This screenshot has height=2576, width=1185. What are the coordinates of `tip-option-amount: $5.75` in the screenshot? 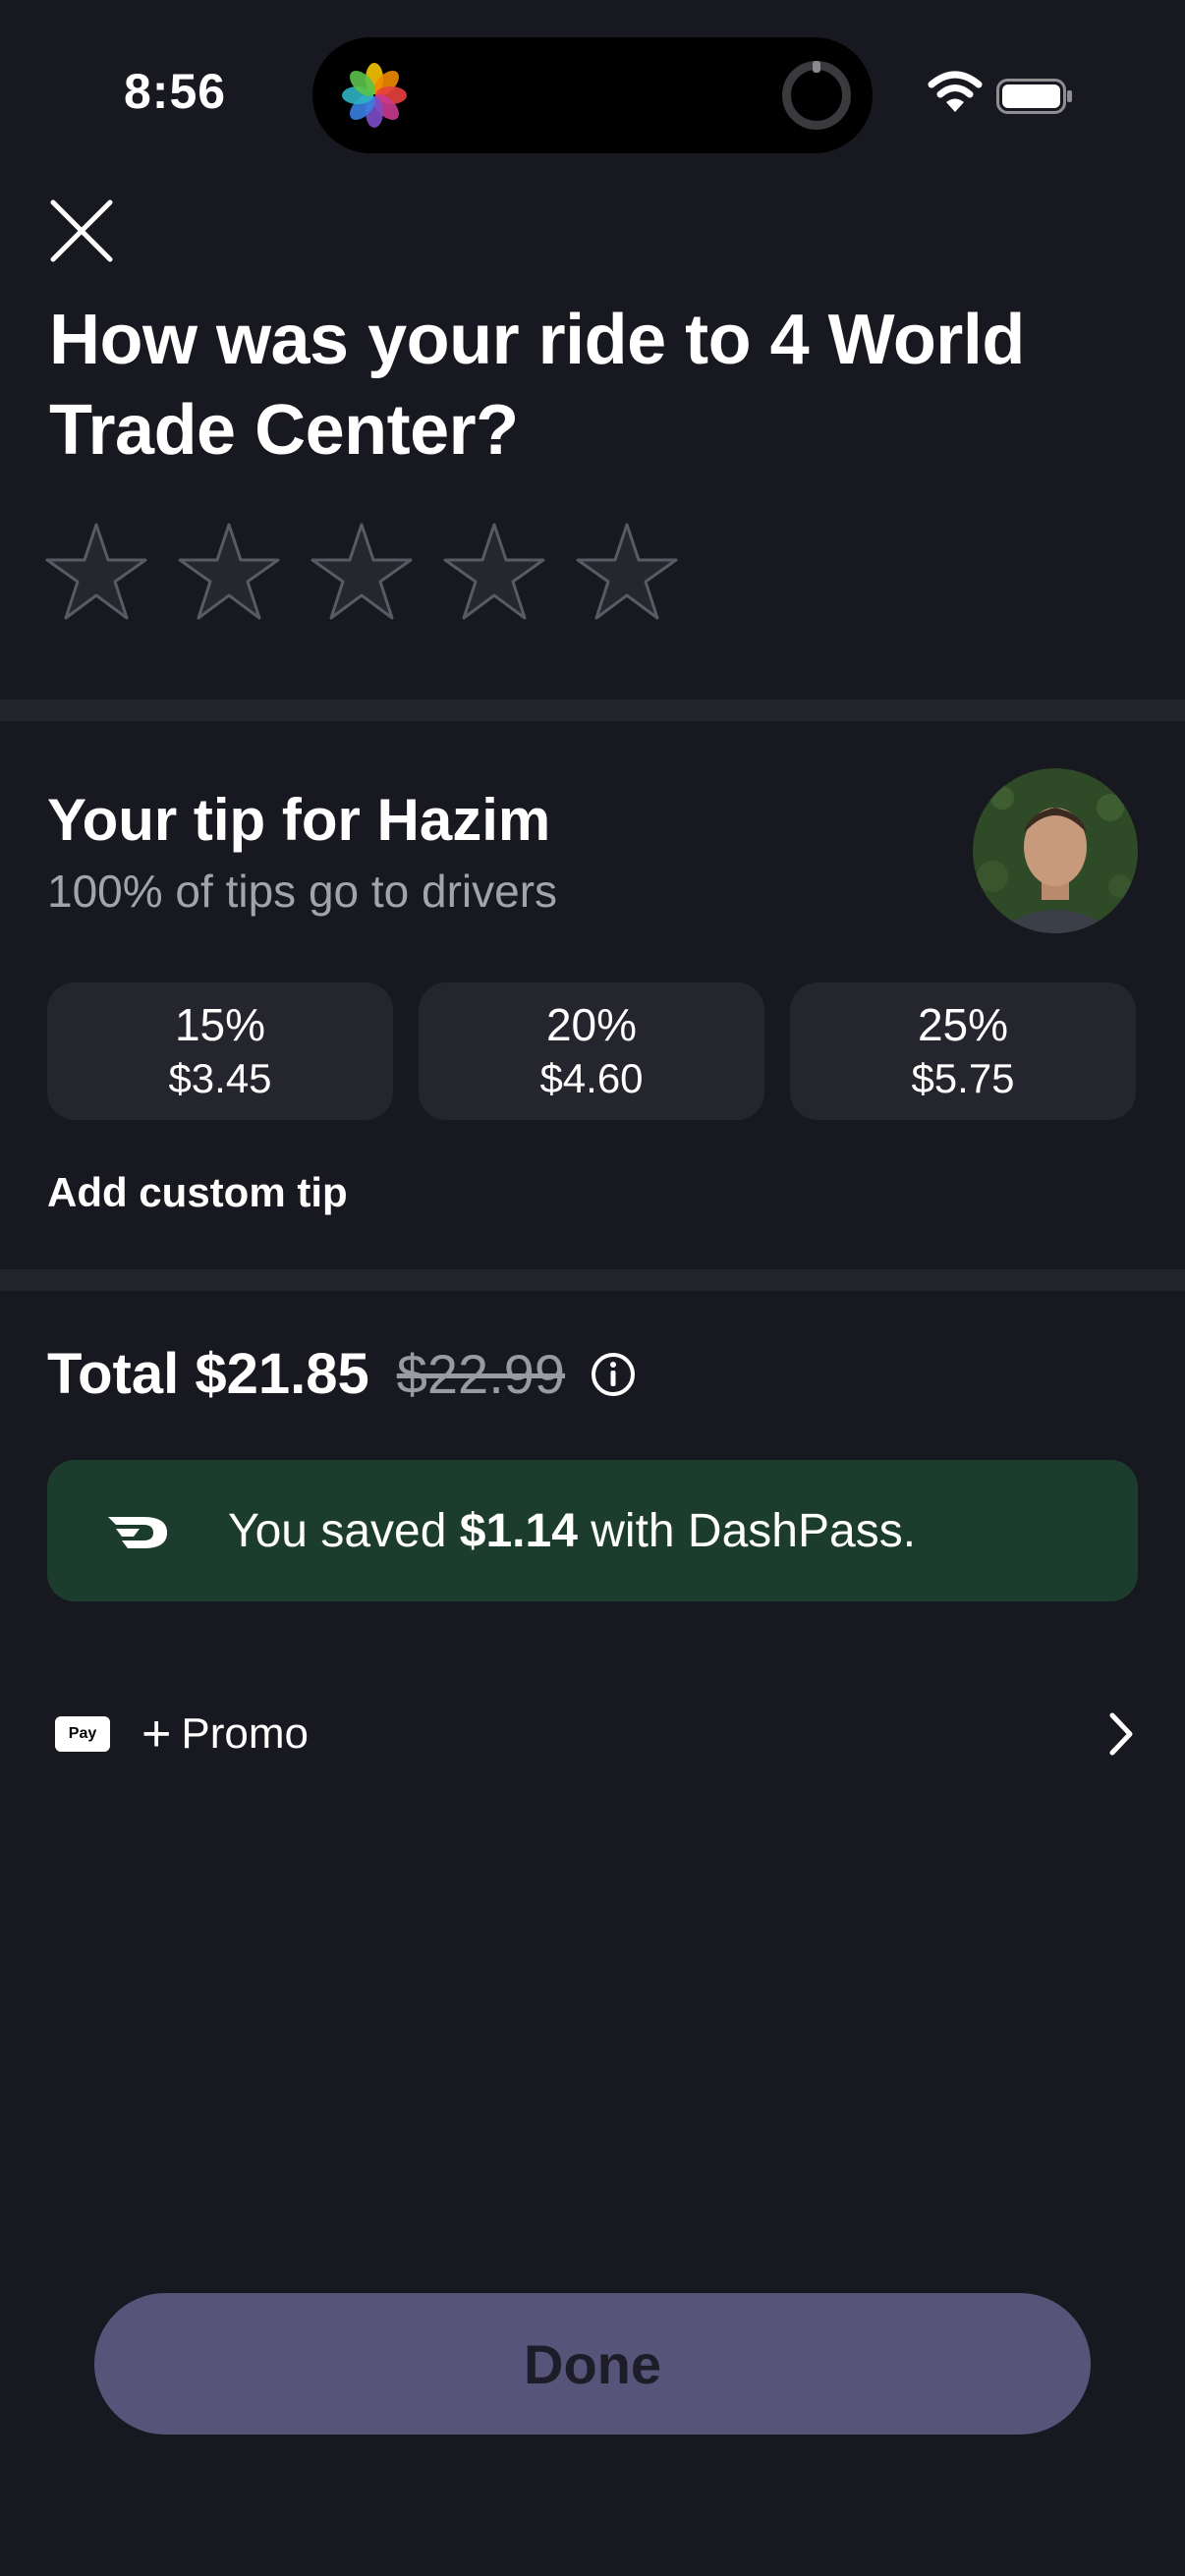 It's located at (963, 1078).